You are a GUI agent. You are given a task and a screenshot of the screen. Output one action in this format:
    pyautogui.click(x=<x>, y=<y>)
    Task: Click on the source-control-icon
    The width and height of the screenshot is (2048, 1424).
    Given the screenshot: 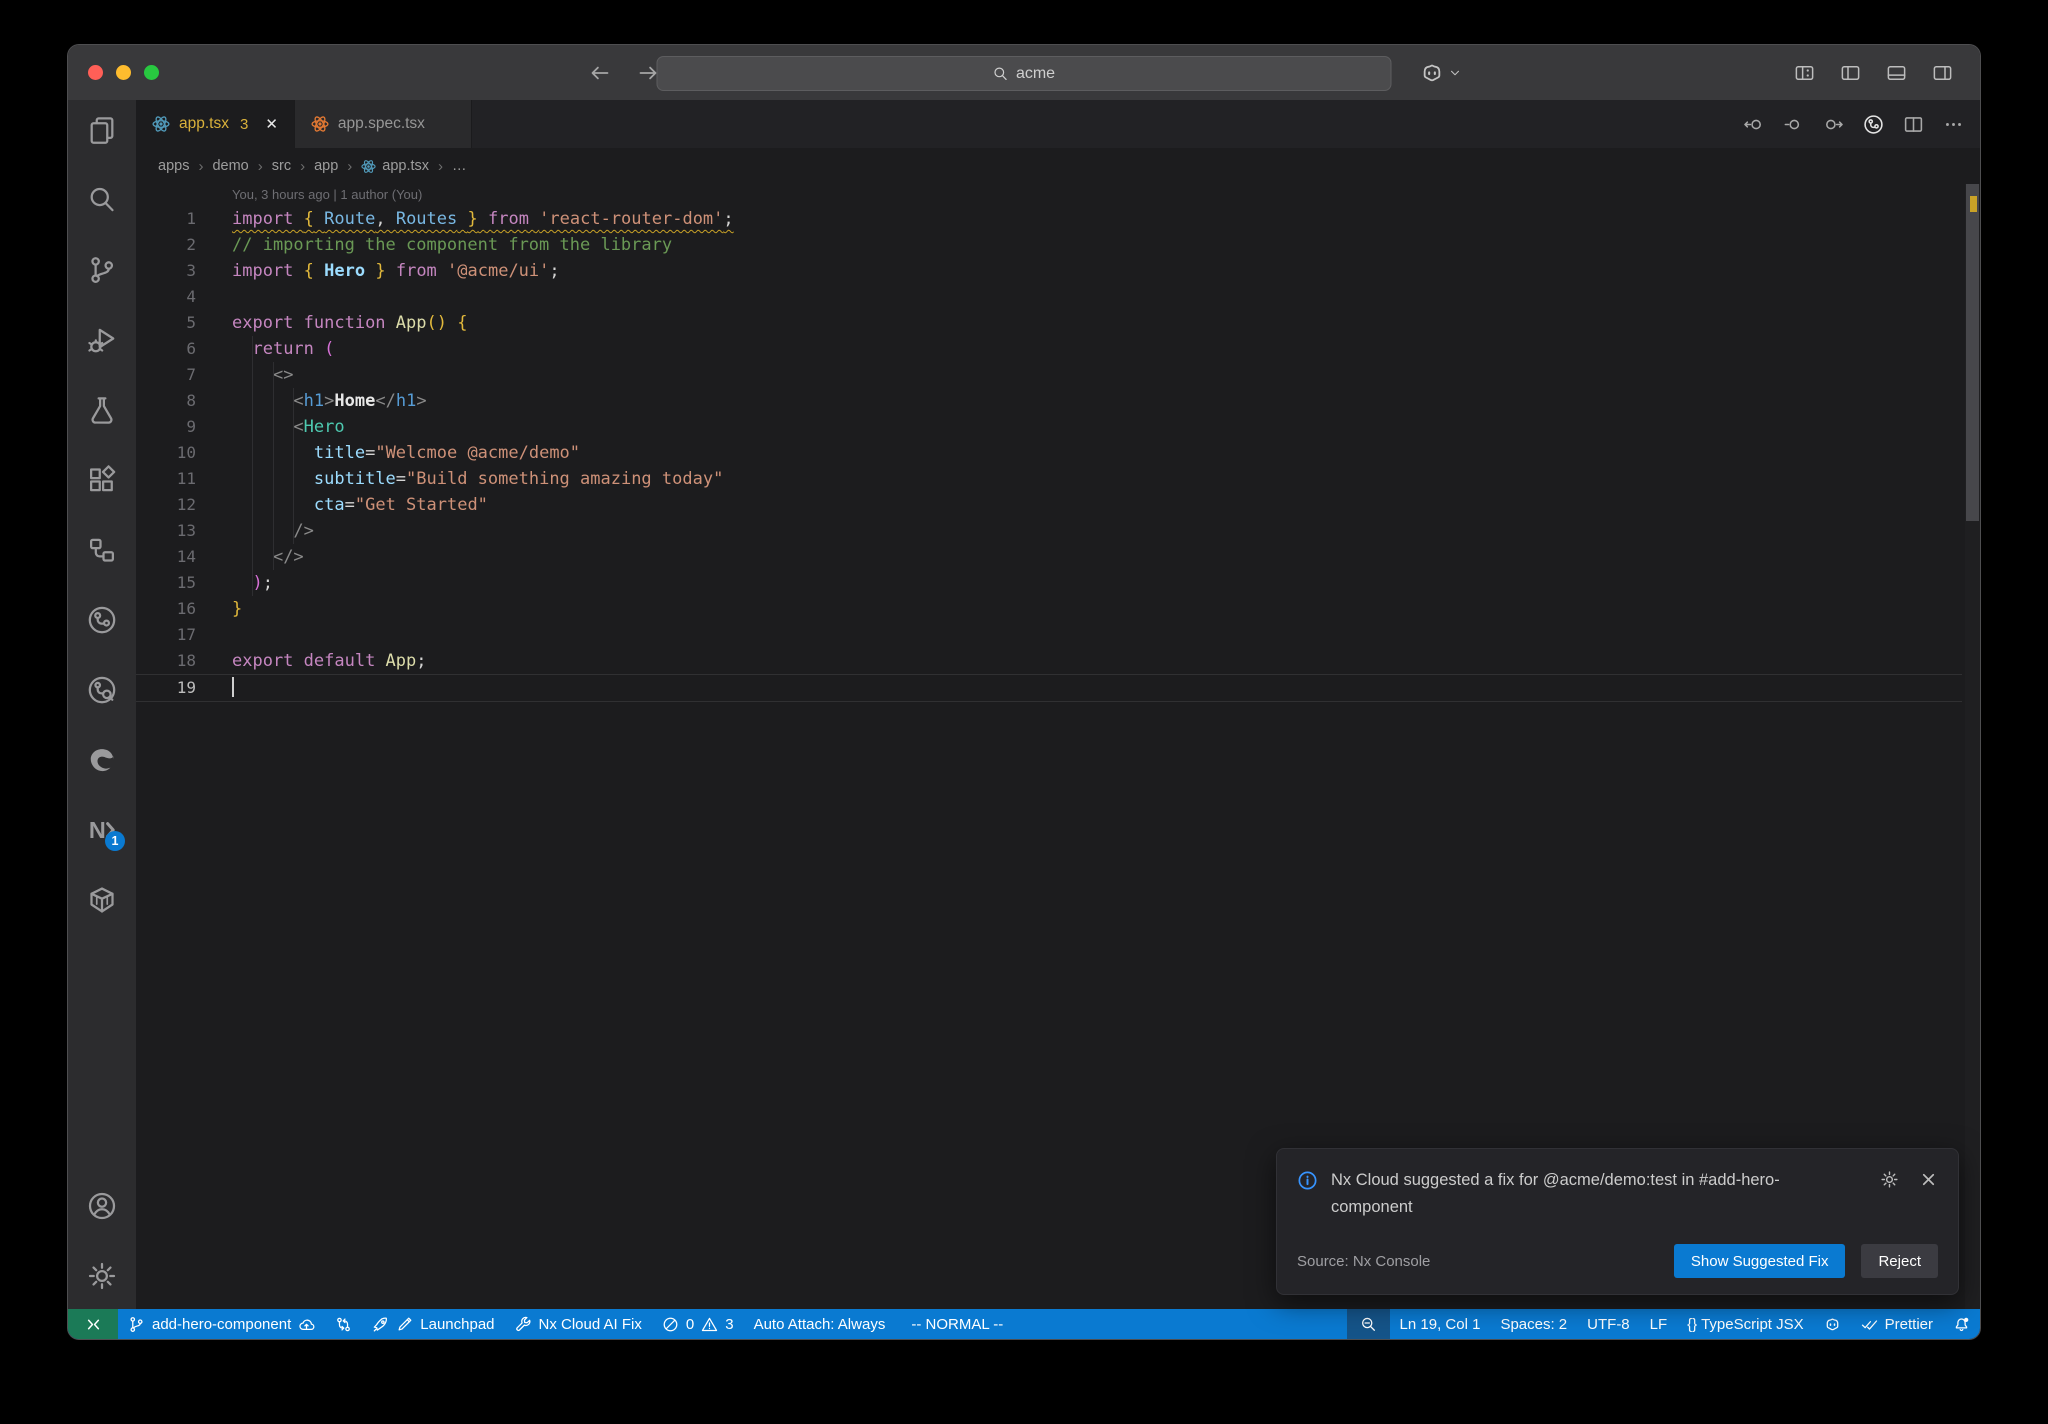 What is the action you would take?
    pyautogui.click(x=102, y=270)
    